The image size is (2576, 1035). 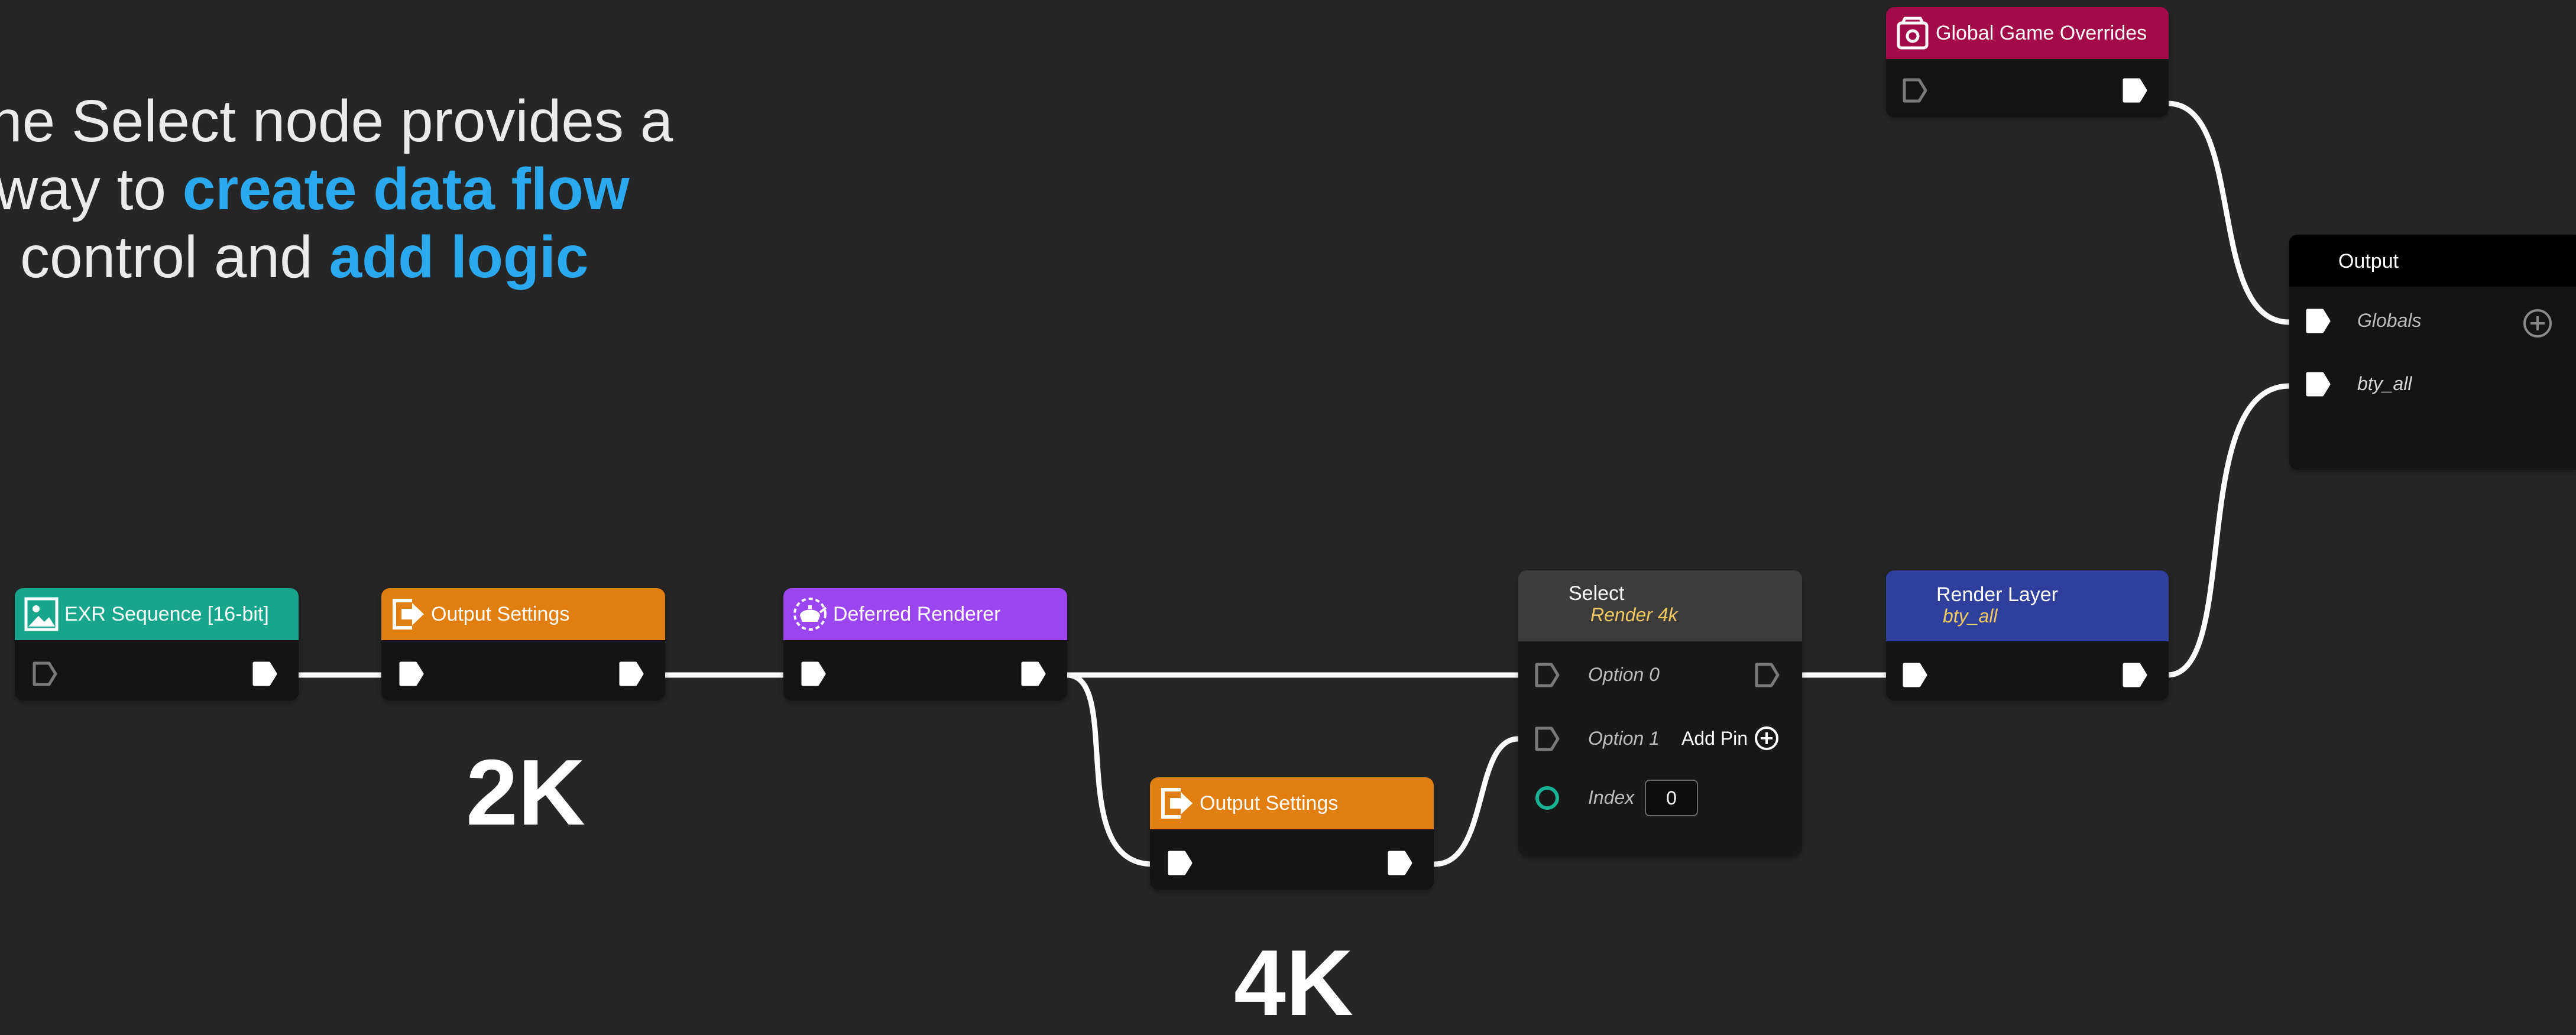 What do you see at coordinates (2318, 384) in the screenshot?
I see `bty-all-input-pin-icon` at bounding box center [2318, 384].